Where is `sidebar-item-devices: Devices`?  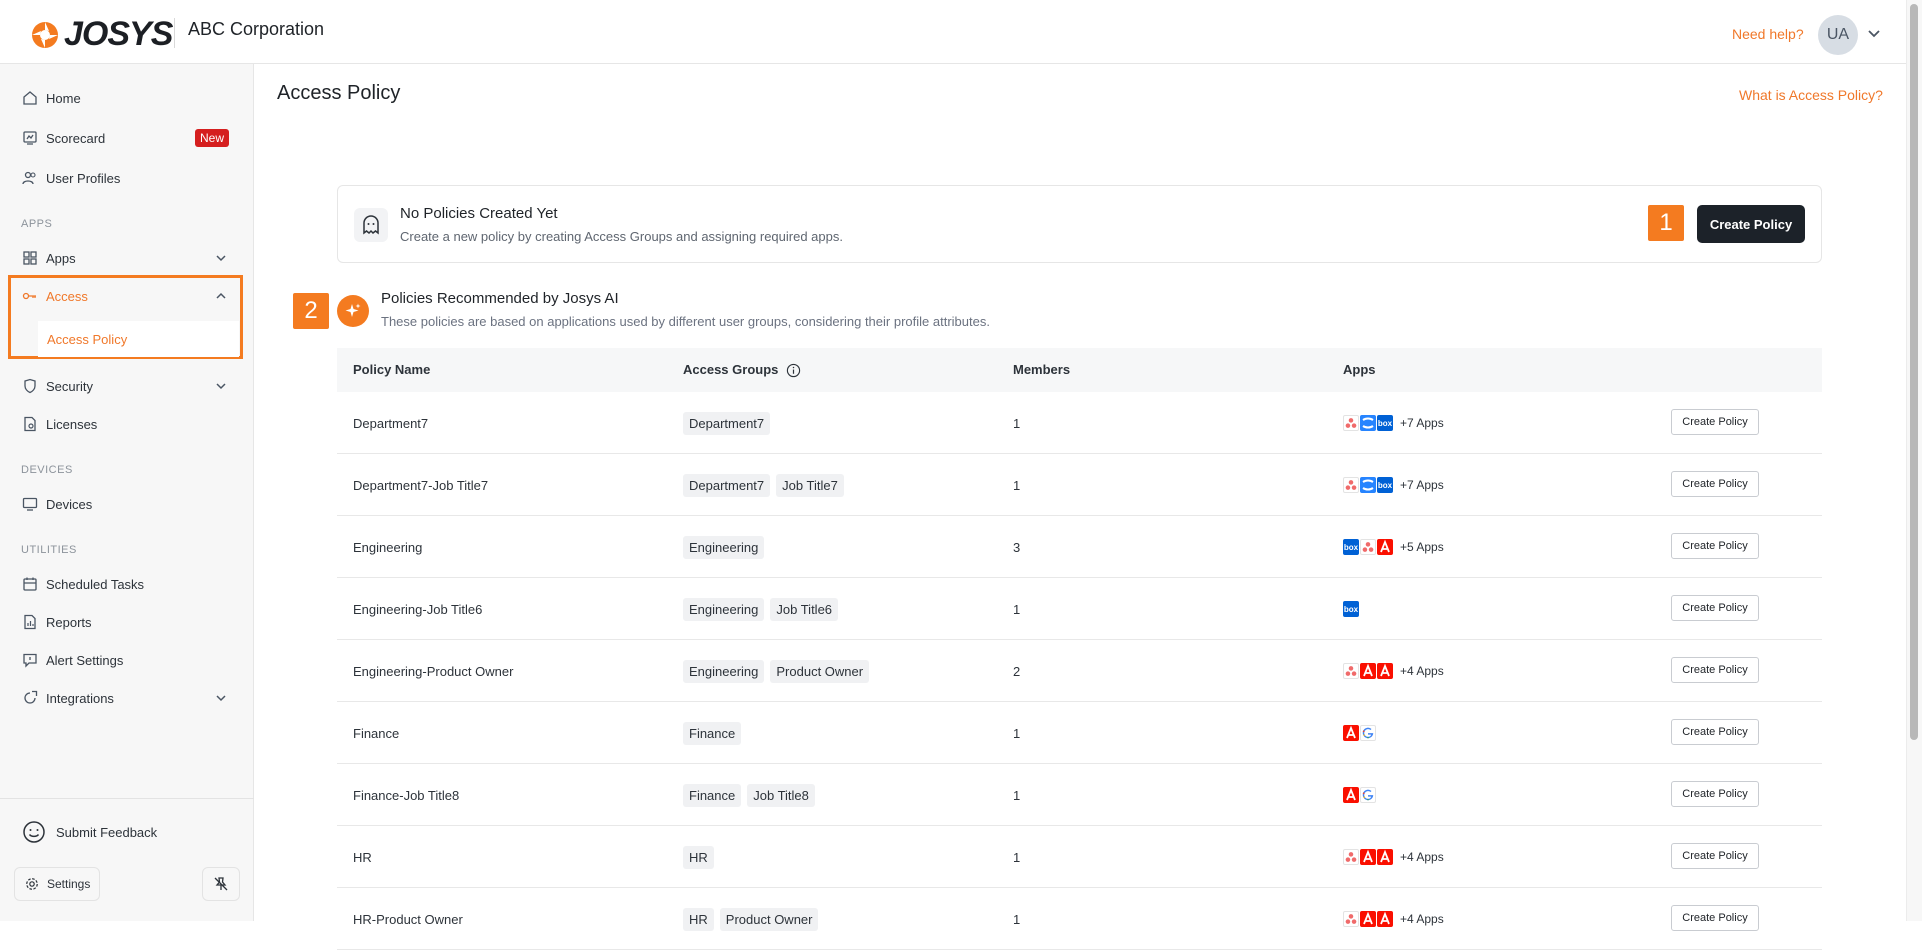 sidebar-item-devices: Devices is located at coordinates (127, 504).